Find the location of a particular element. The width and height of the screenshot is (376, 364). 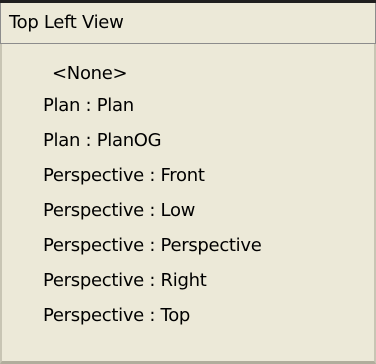

selected-view-label: Top Left View is located at coordinates (66, 22).